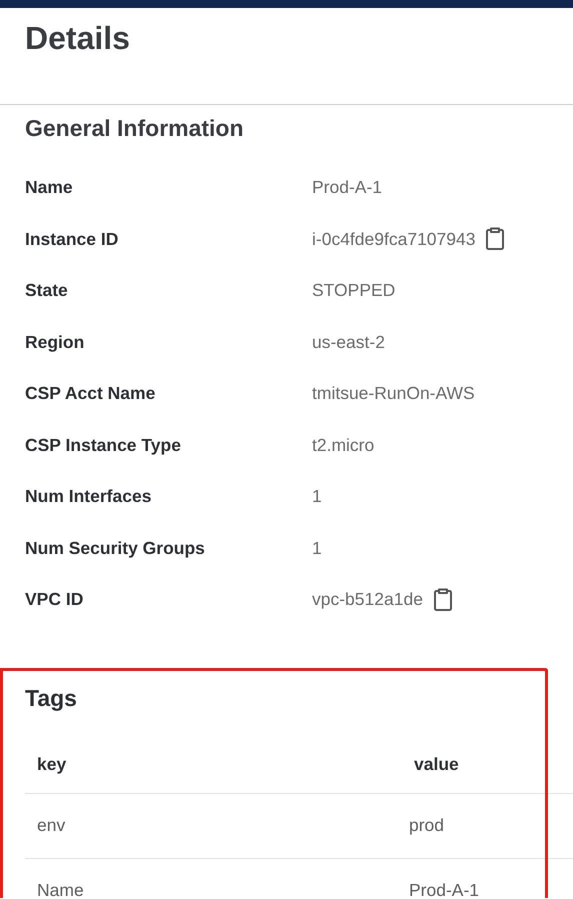  What do you see at coordinates (485, 764) in the screenshot?
I see `column-header: value` at bounding box center [485, 764].